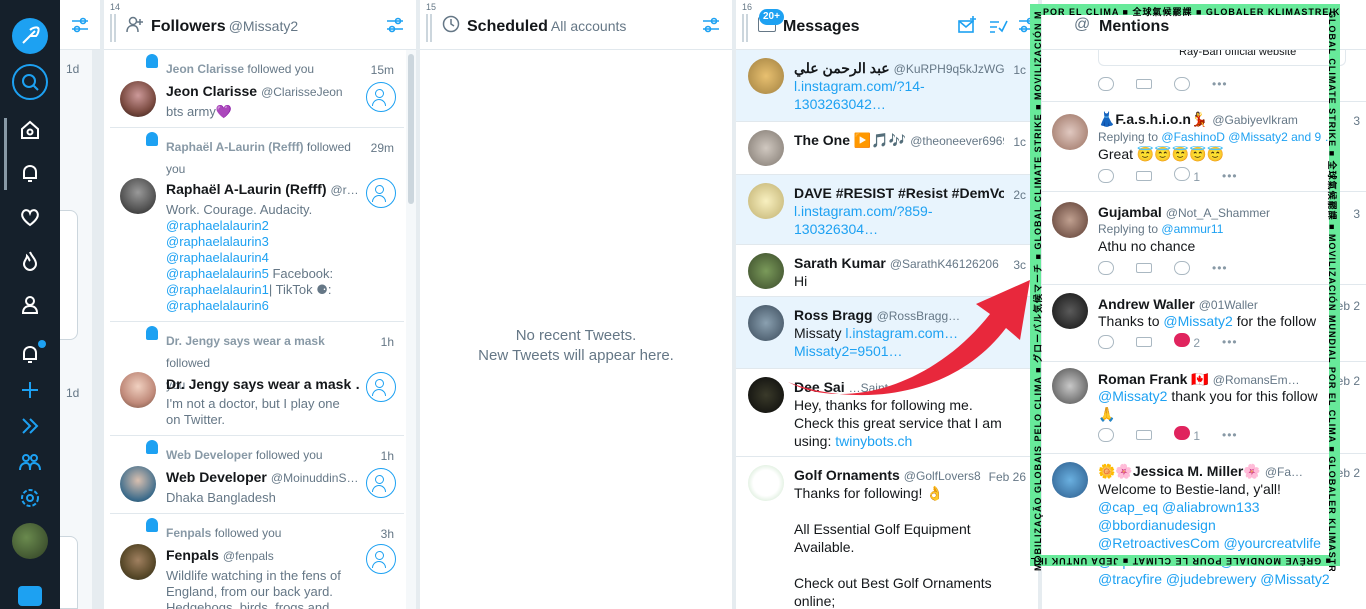 The image size is (1366, 609). Describe the element at coordinates (910, 211) in the screenshot. I see `message-link: l.instagram.com/?859-` at that location.